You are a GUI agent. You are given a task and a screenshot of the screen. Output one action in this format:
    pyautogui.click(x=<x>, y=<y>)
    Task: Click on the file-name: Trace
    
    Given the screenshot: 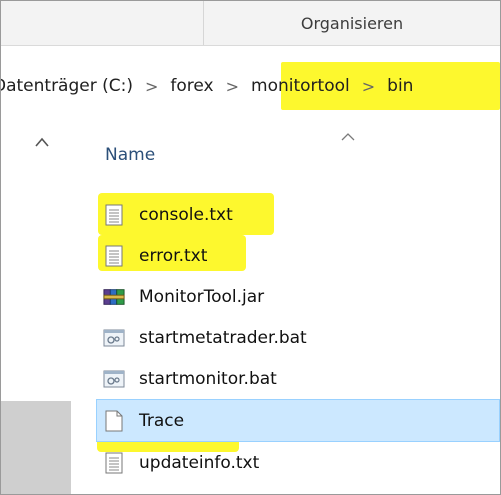 What is the action you would take?
    pyautogui.click(x=162, y=420)
    